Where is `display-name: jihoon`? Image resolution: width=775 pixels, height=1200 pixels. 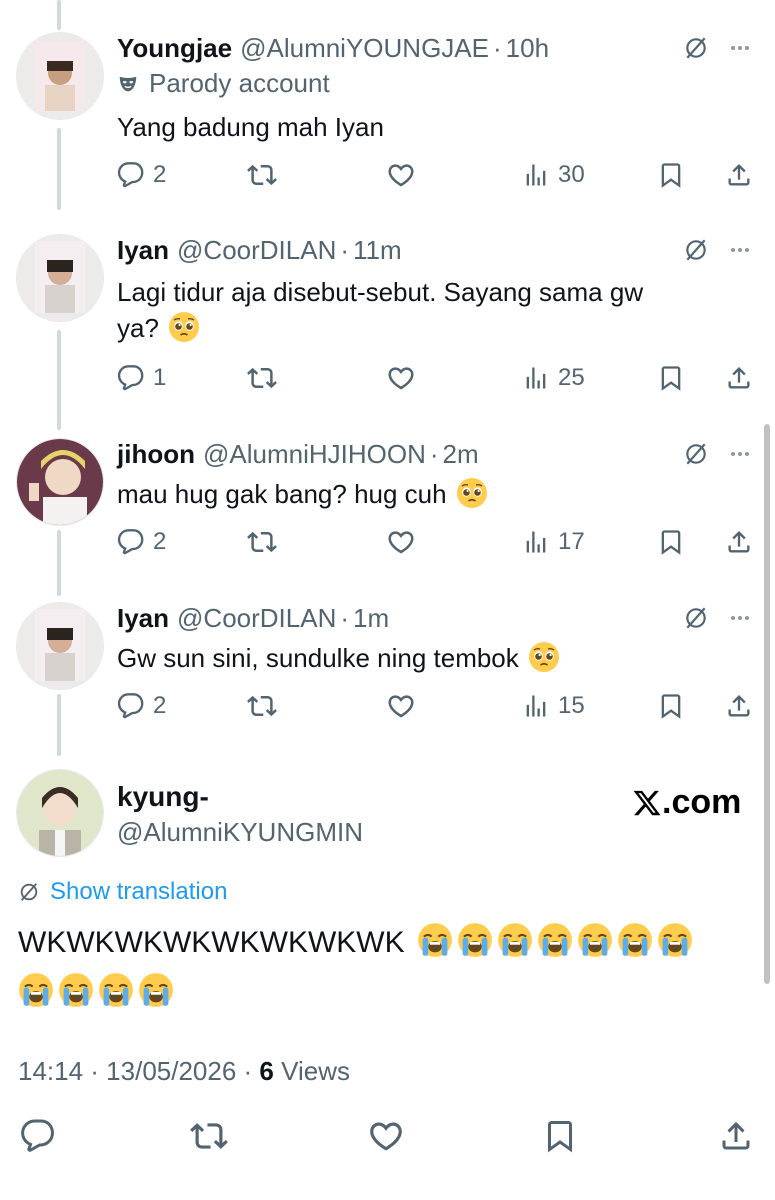 display-name: jihoon is located at coordinates (156, 454).